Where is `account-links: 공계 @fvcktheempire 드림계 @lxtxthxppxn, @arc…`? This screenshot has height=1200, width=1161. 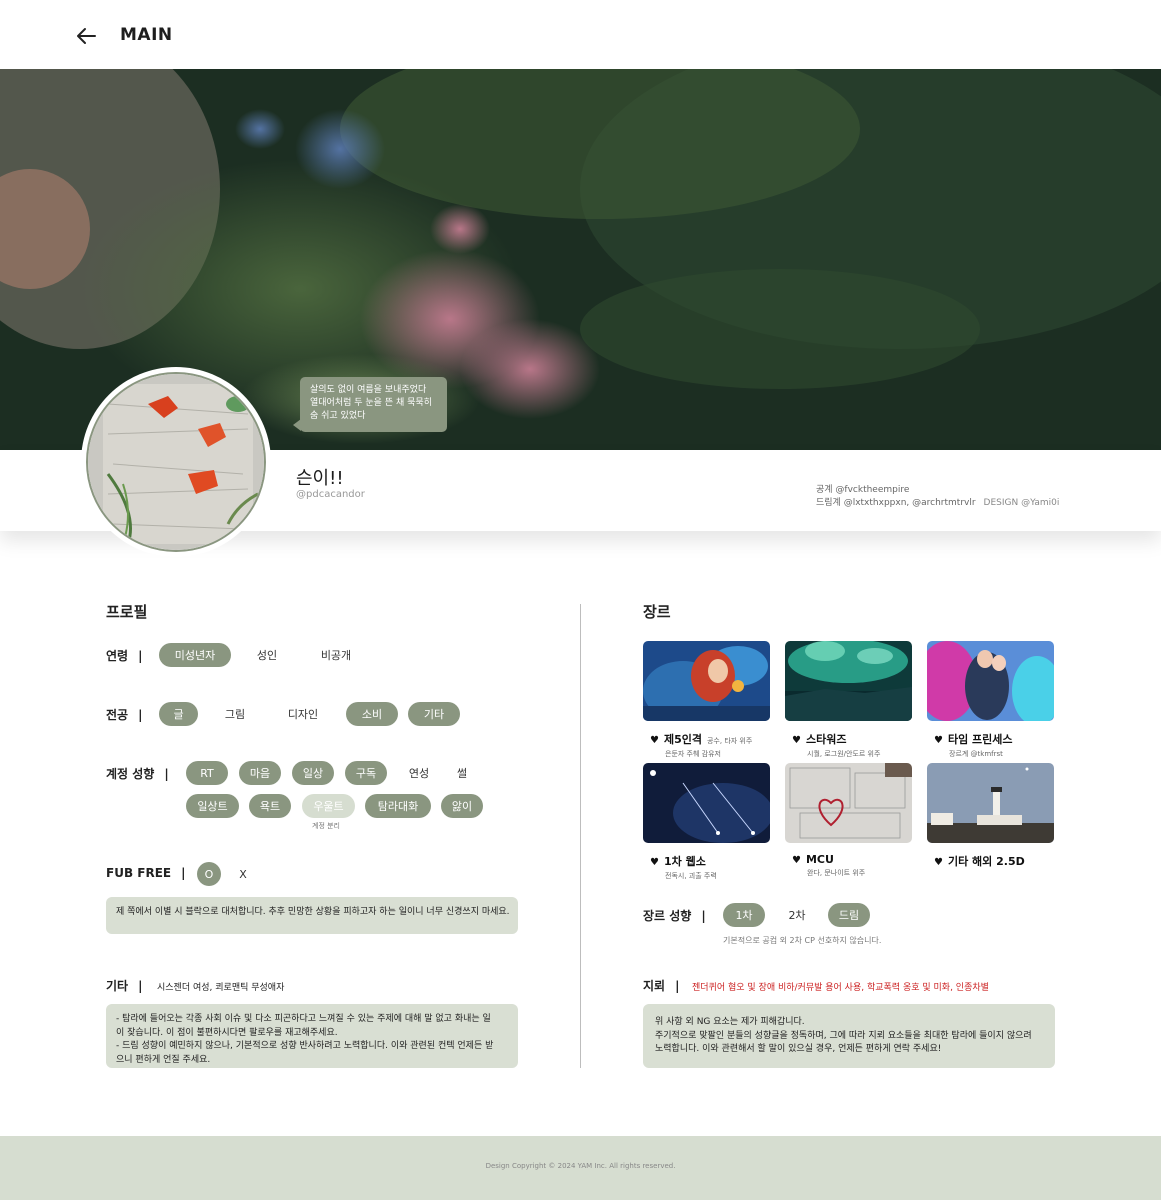 account-links: 공계 @fvcktheempire 드림계 @lxtxthxppxn, @arc… is located at coordinates (937, 497).